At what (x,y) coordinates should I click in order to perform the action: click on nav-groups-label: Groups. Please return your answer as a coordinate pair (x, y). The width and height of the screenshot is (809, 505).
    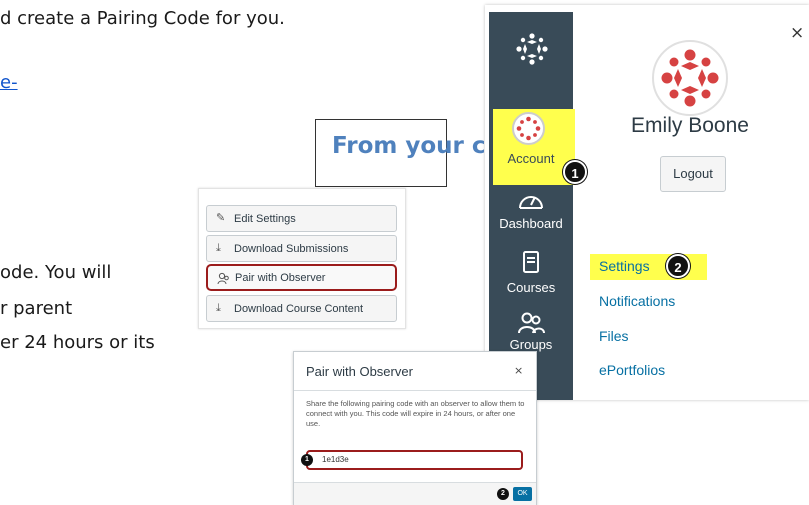
    Looking at the image, I should click on (531, 344).